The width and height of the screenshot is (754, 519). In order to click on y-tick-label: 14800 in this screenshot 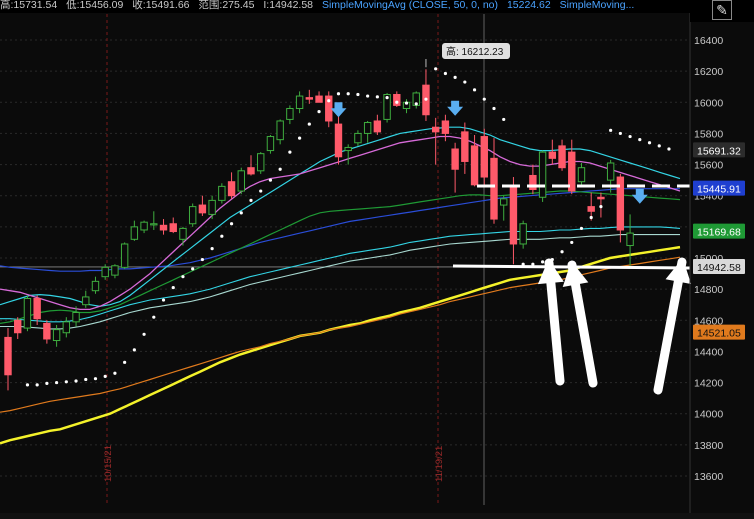, I will do `click(708, 290)`.